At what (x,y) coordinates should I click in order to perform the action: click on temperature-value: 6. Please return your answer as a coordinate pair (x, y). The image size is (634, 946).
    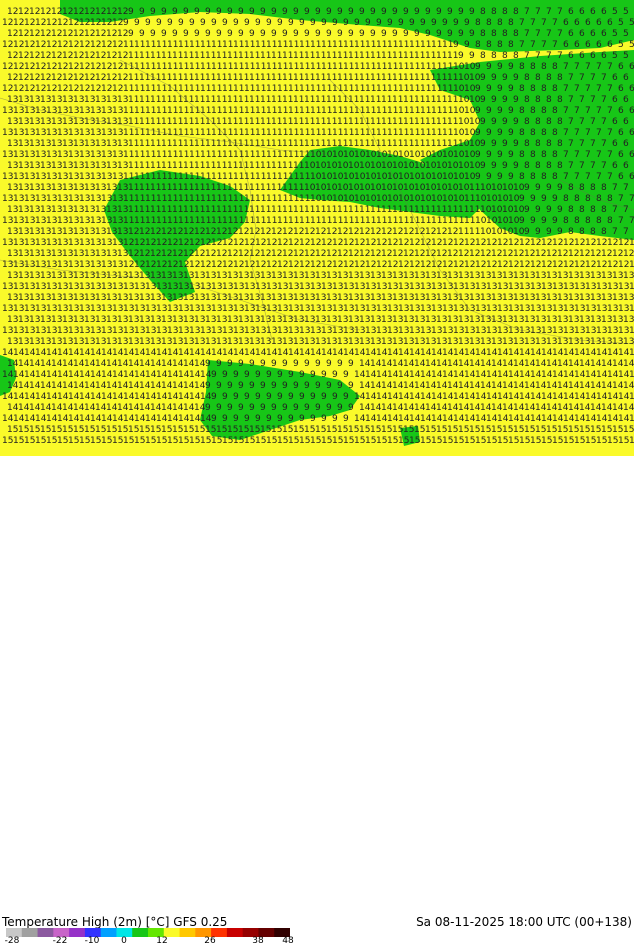
    Looking at the image, I should click on (593, 12).